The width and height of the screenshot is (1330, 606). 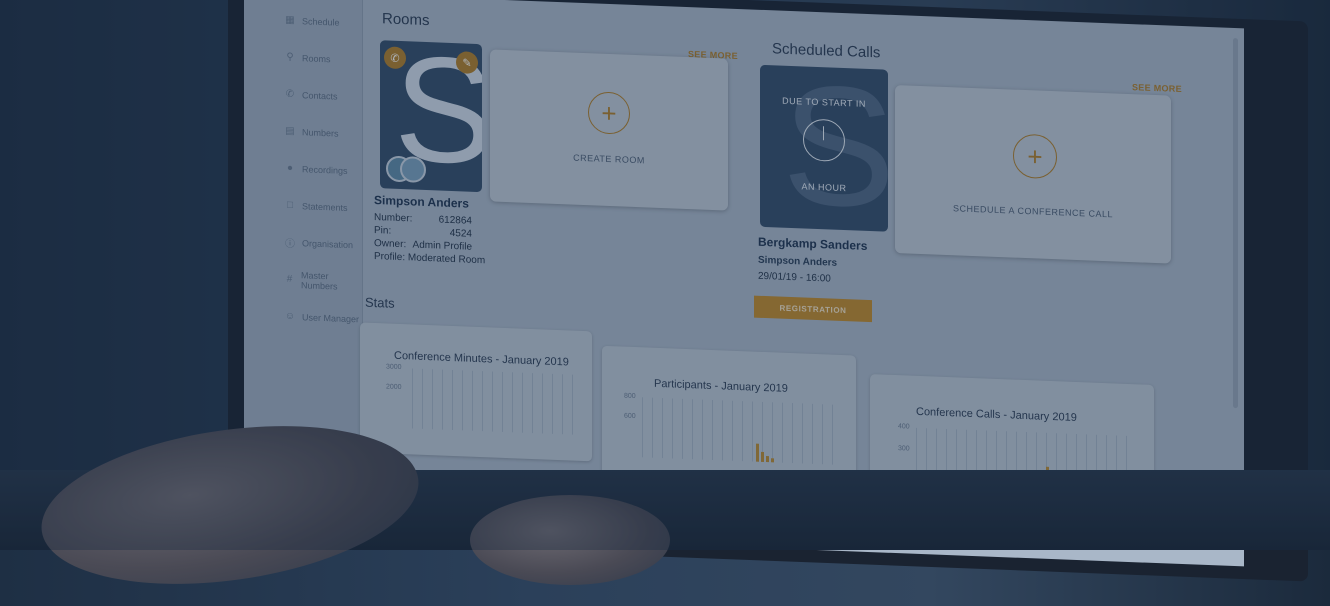 I want to click on call-thumbnail: S DUE TO START IN AN HOUR, so click(x=824, y=148).